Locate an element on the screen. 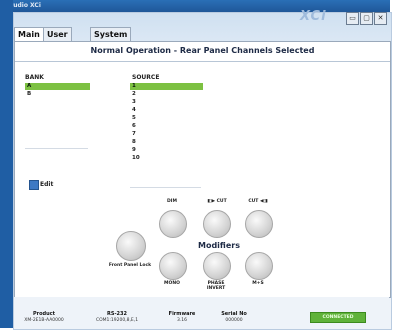 This screenshot has width=408, height=330. phase-invert-button is located at coordinates (217, 266).